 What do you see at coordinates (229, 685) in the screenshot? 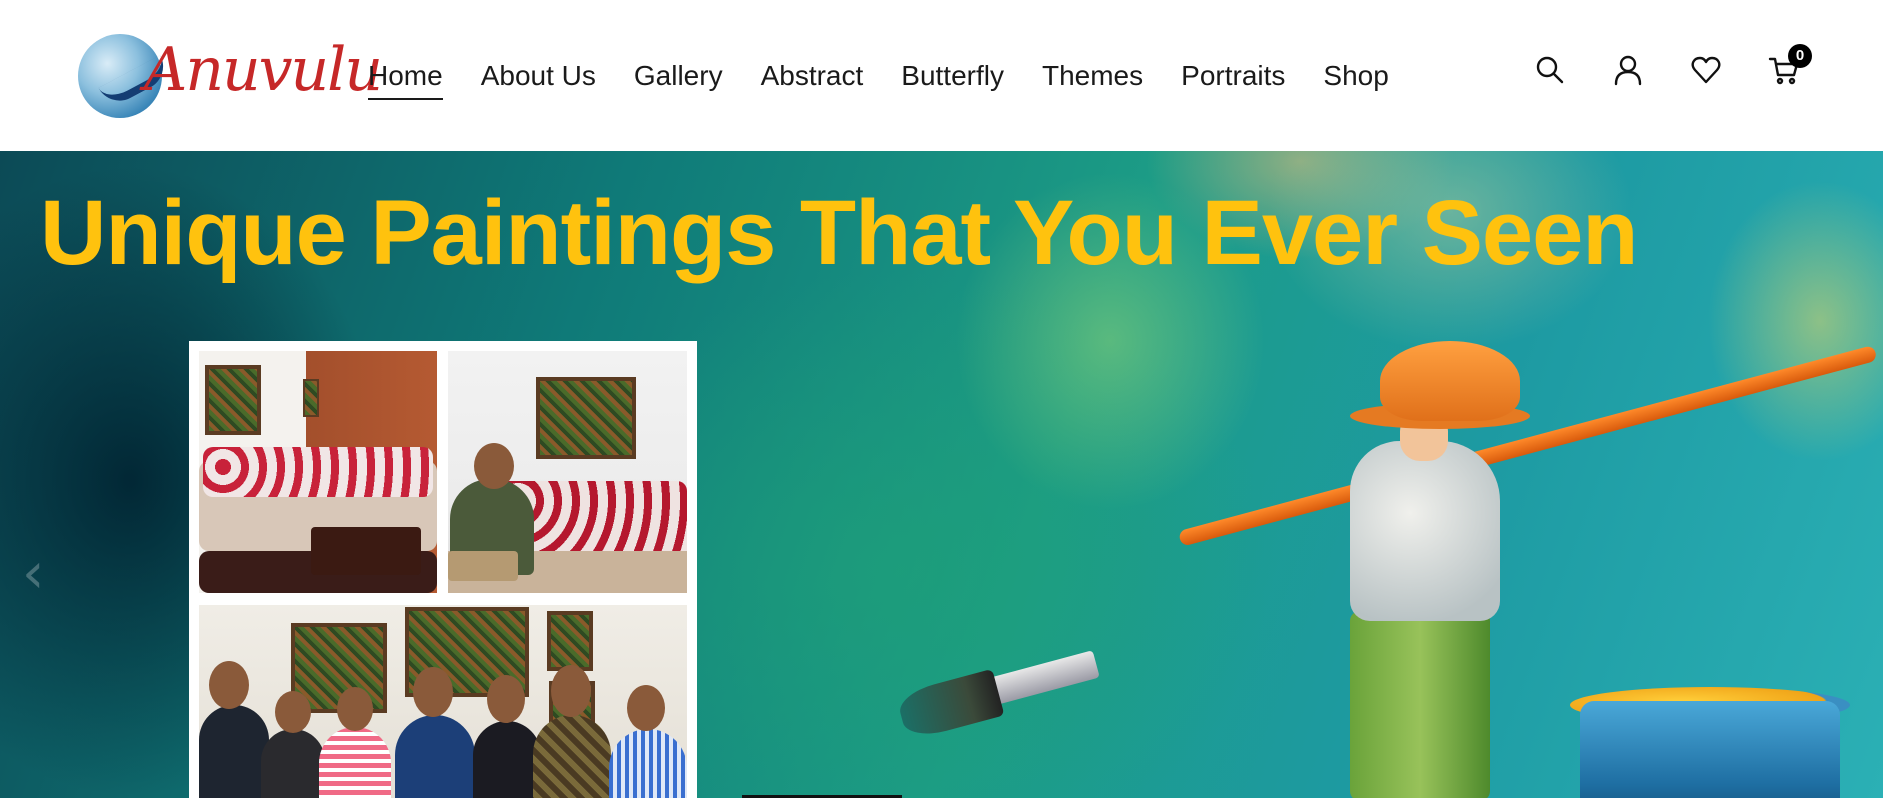
I see `person-1-head` at bounding box center [229, 685].